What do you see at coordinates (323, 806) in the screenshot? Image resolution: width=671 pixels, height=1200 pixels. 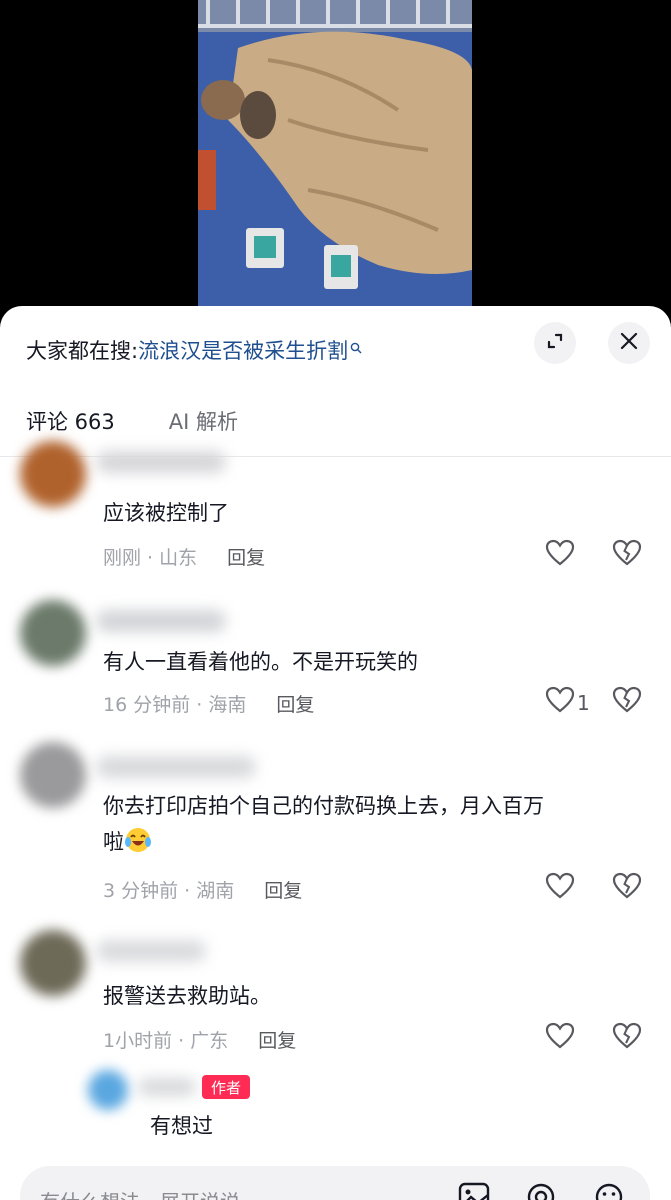 I see `comment-text-line: 你去打印店拍个自己的付款码换上去，月入百万` at bounding box center [323, 806].